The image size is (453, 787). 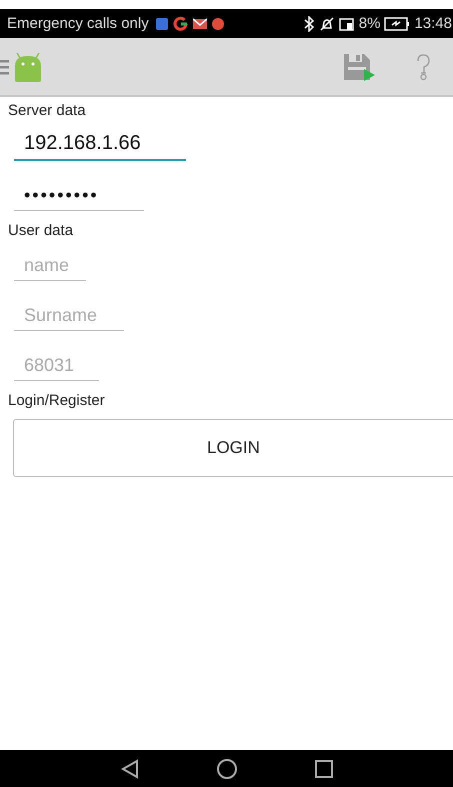 I want to click on home-icon, so click(x=227, y=769).